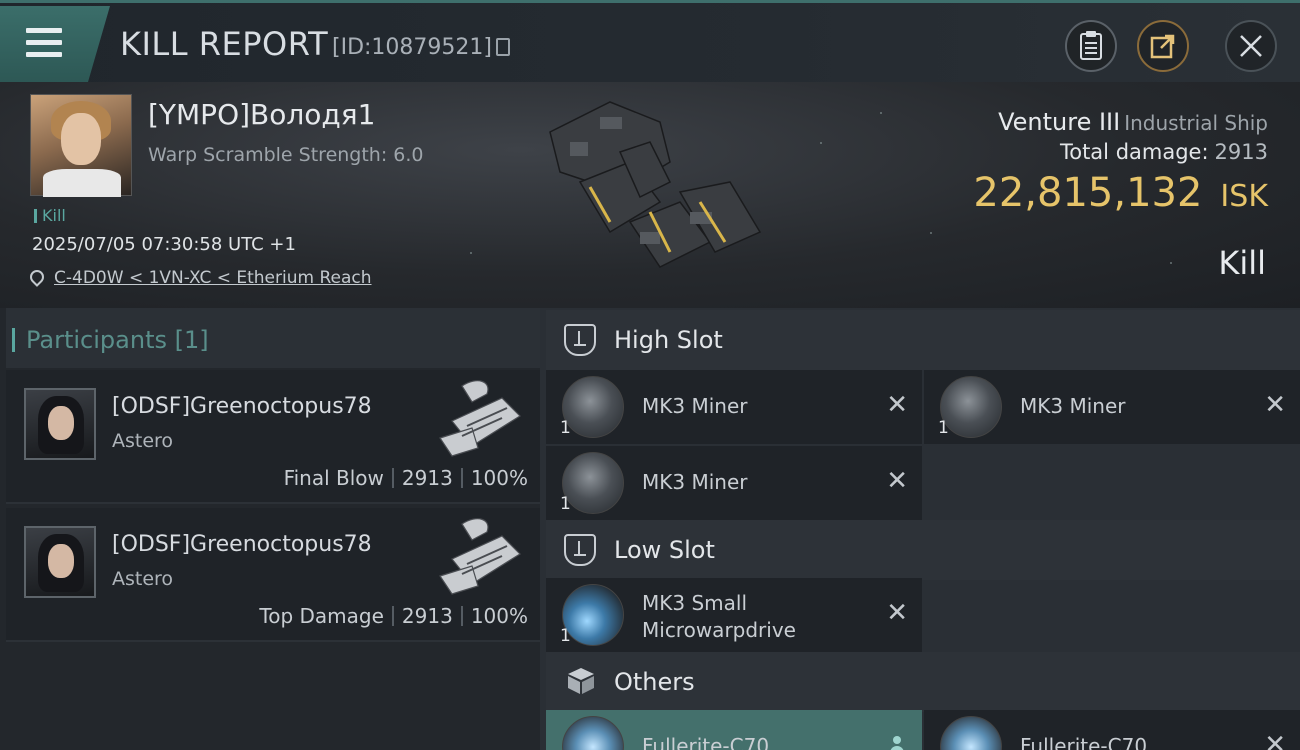 This screenshot has height=750, width=1300. I want to click on high-slot-header: High Slot, so click(923, 340).